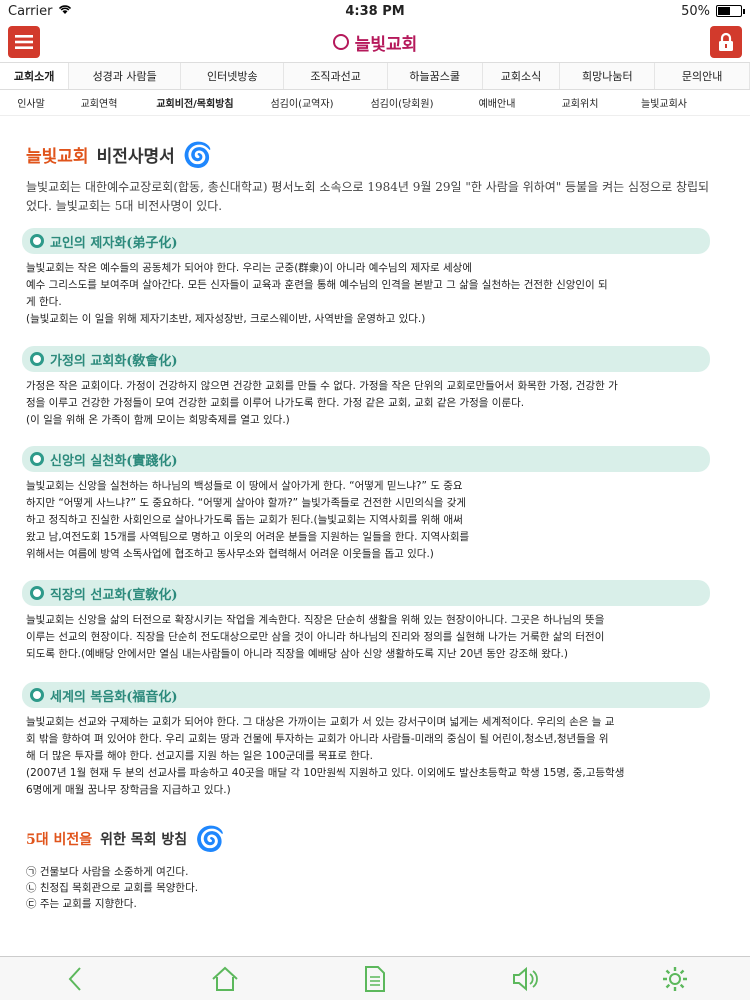  I want to click on back-button, so click(75, 979).